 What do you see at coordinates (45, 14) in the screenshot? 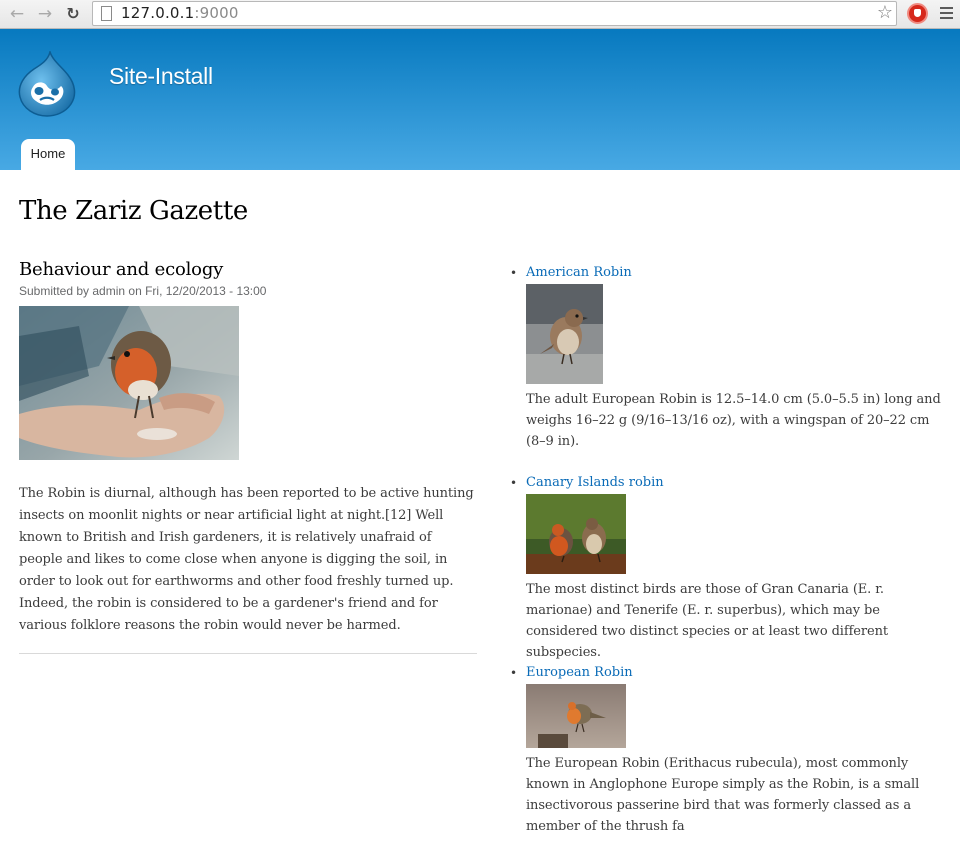
I see `forward-arrow-icon: →` at bounding box center [45, 14].